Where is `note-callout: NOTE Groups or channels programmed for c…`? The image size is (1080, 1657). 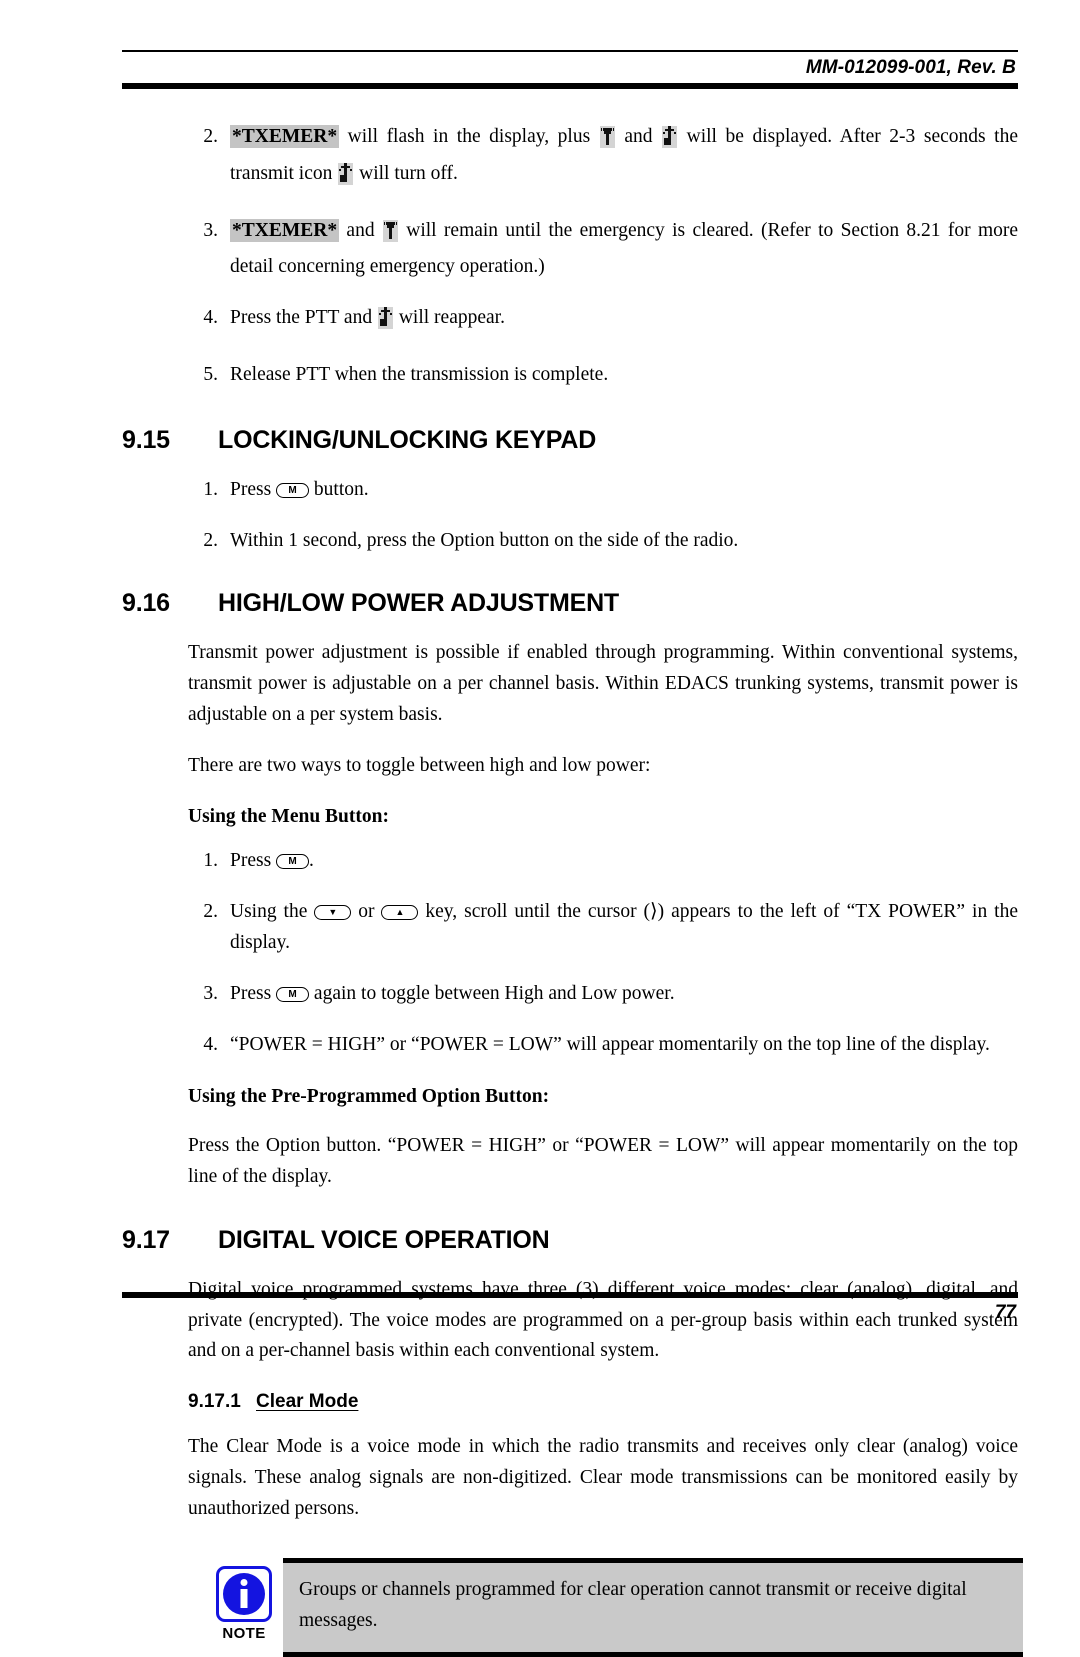
note-callout: NOTE Groups or channels programmed for c… is located at coordinates (614, 1607).